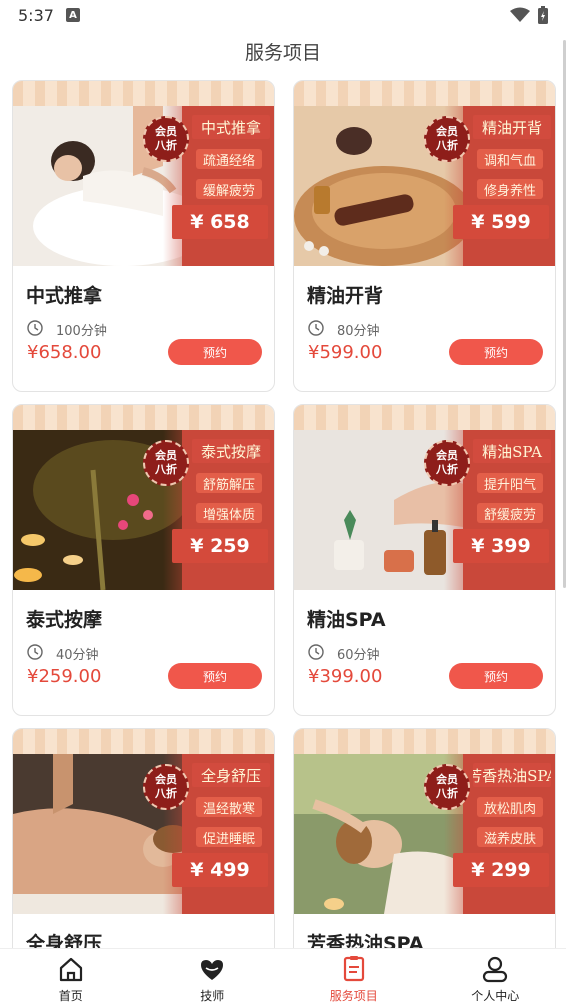 The image size is (566, 1008). Describe the element at coordinates (353, 995) in the screenshot. I see `nav-label: 服务项目` at that location.